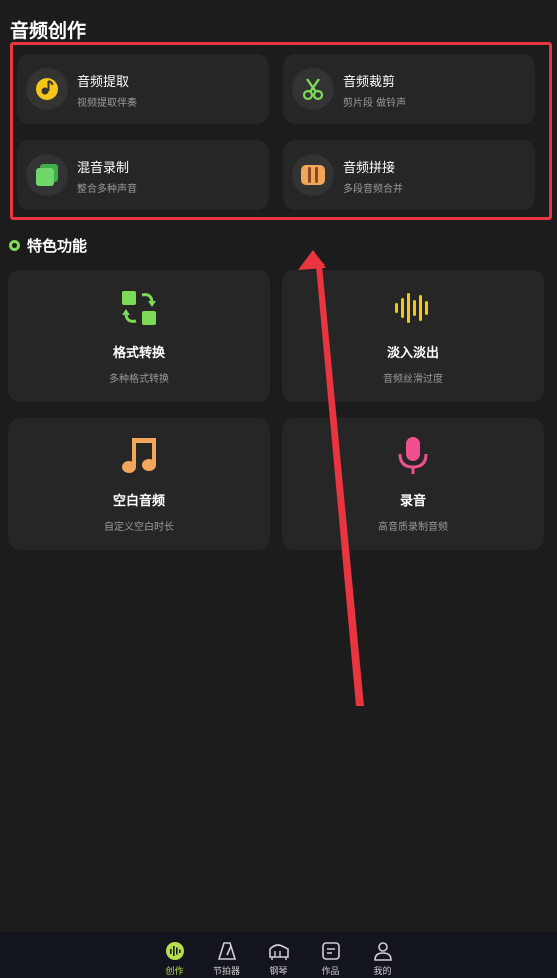 This screenshot has height=978, width=557. I want to click on music-note-icon, so click(139, 456).